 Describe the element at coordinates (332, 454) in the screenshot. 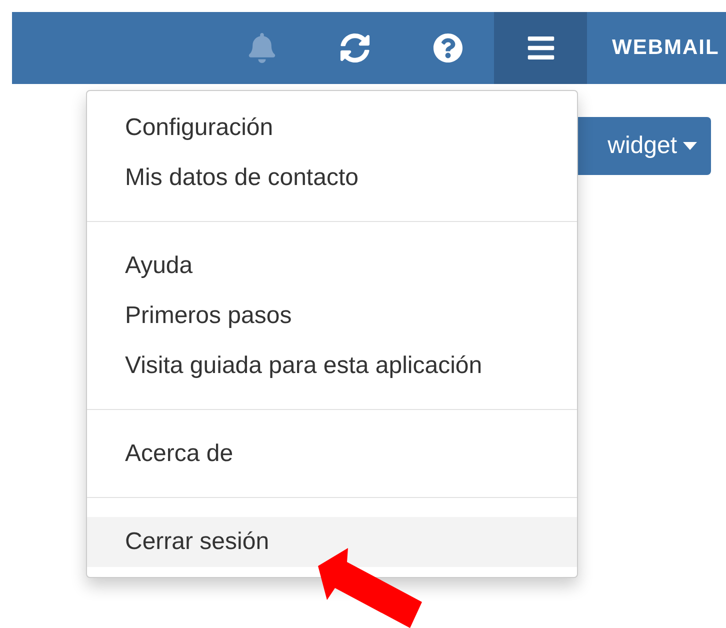

I see `menu-item: Acerca de` at that location.